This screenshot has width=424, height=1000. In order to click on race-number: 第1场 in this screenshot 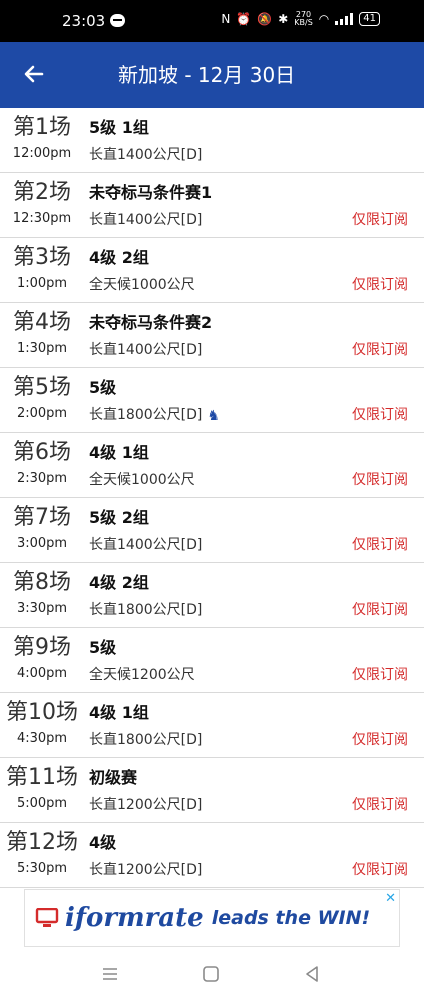, I will do `click(42, 127)`.